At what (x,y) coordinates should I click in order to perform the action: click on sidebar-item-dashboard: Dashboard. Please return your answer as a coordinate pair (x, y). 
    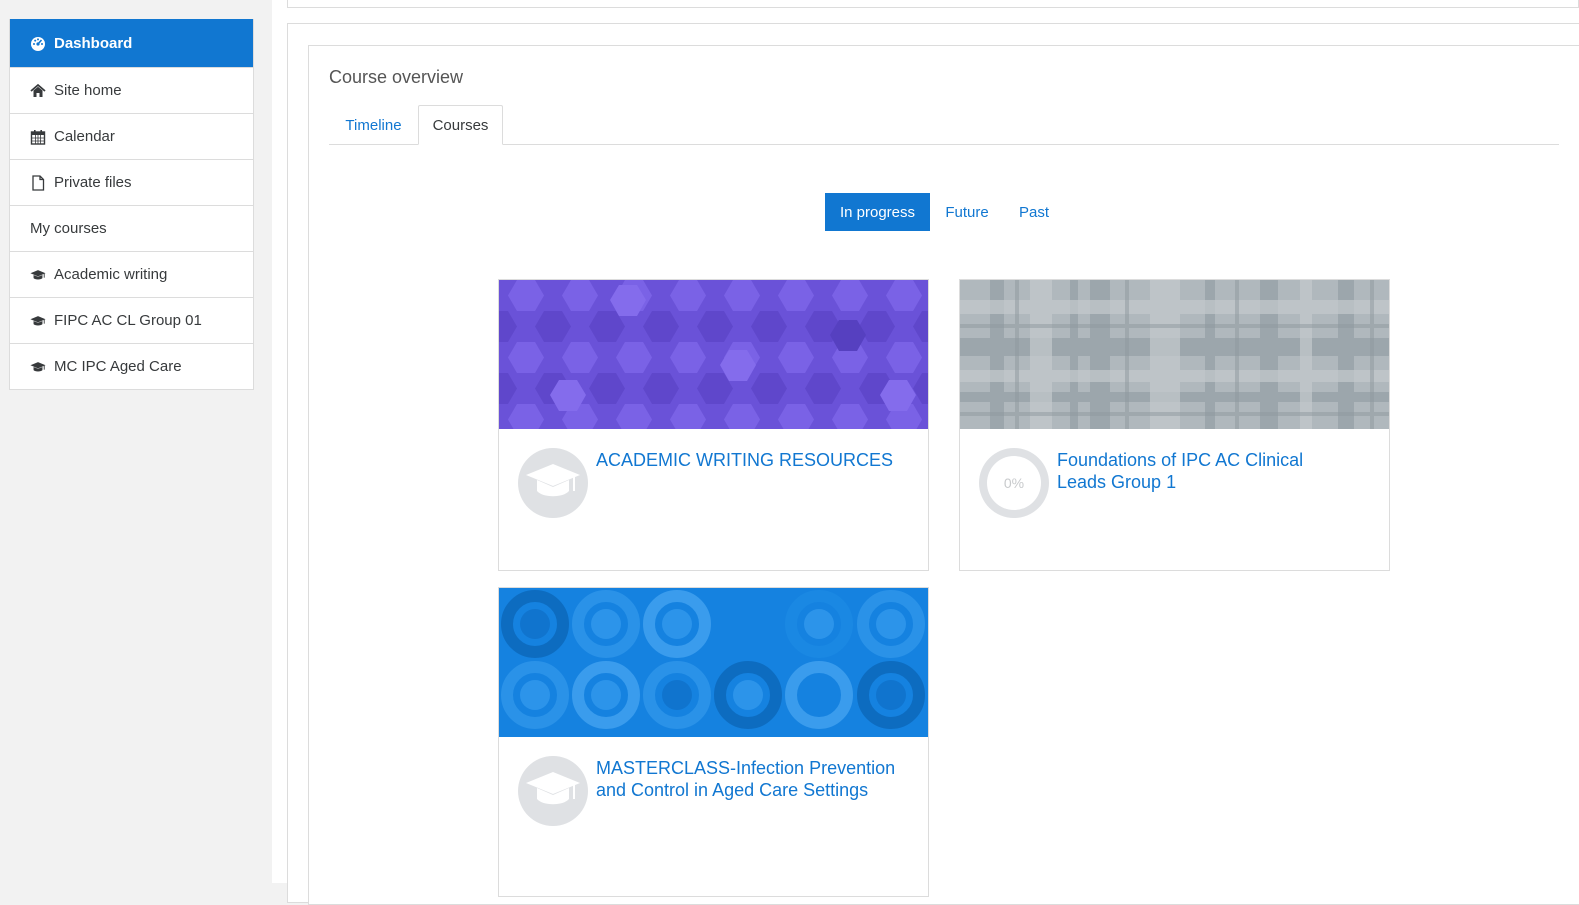
    Looking at the image, I should click on (131, 43).